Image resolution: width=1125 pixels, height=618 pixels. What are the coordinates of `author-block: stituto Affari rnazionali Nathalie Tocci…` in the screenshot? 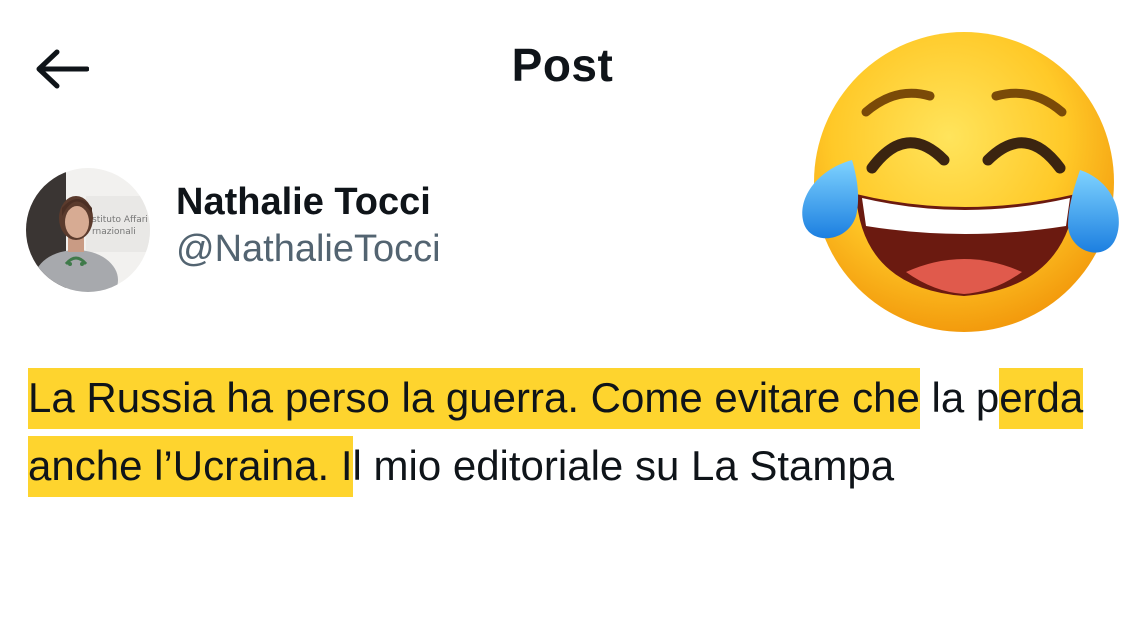 It's located at (233, 230).